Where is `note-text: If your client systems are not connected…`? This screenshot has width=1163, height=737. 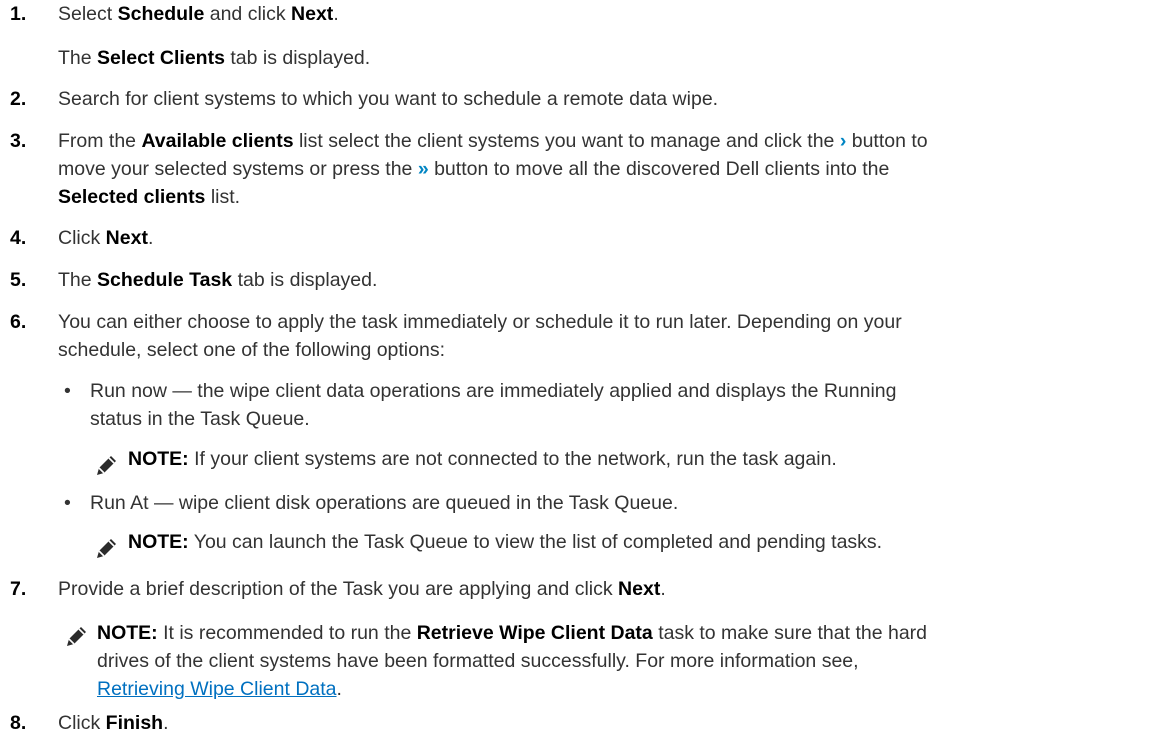 note-text: If your client systems are not connected… is located at coordinates (512, 459).